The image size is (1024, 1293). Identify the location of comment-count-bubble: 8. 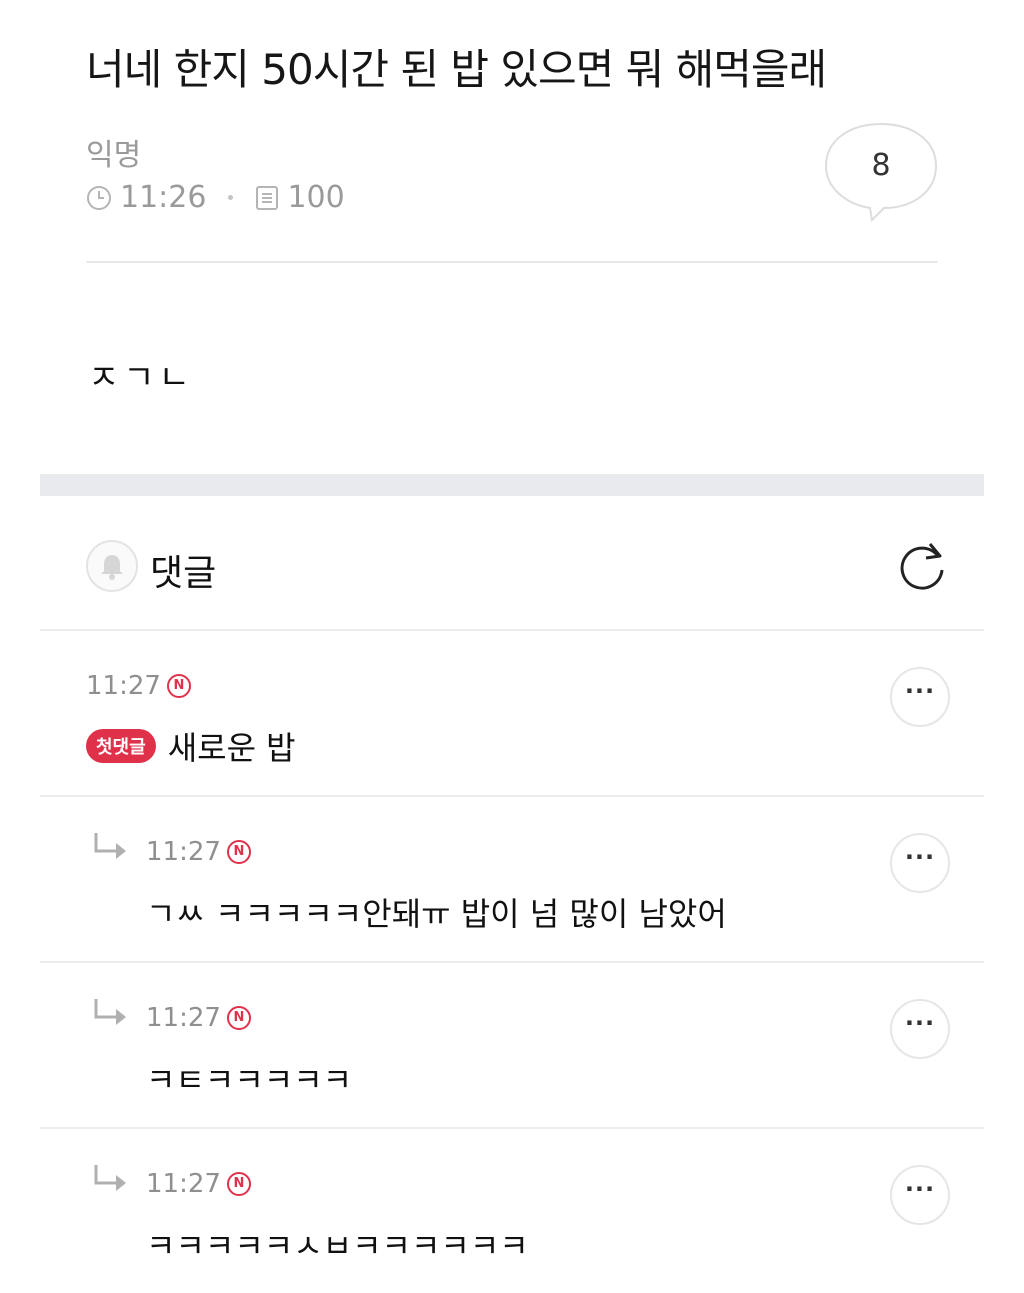
(881, 172).